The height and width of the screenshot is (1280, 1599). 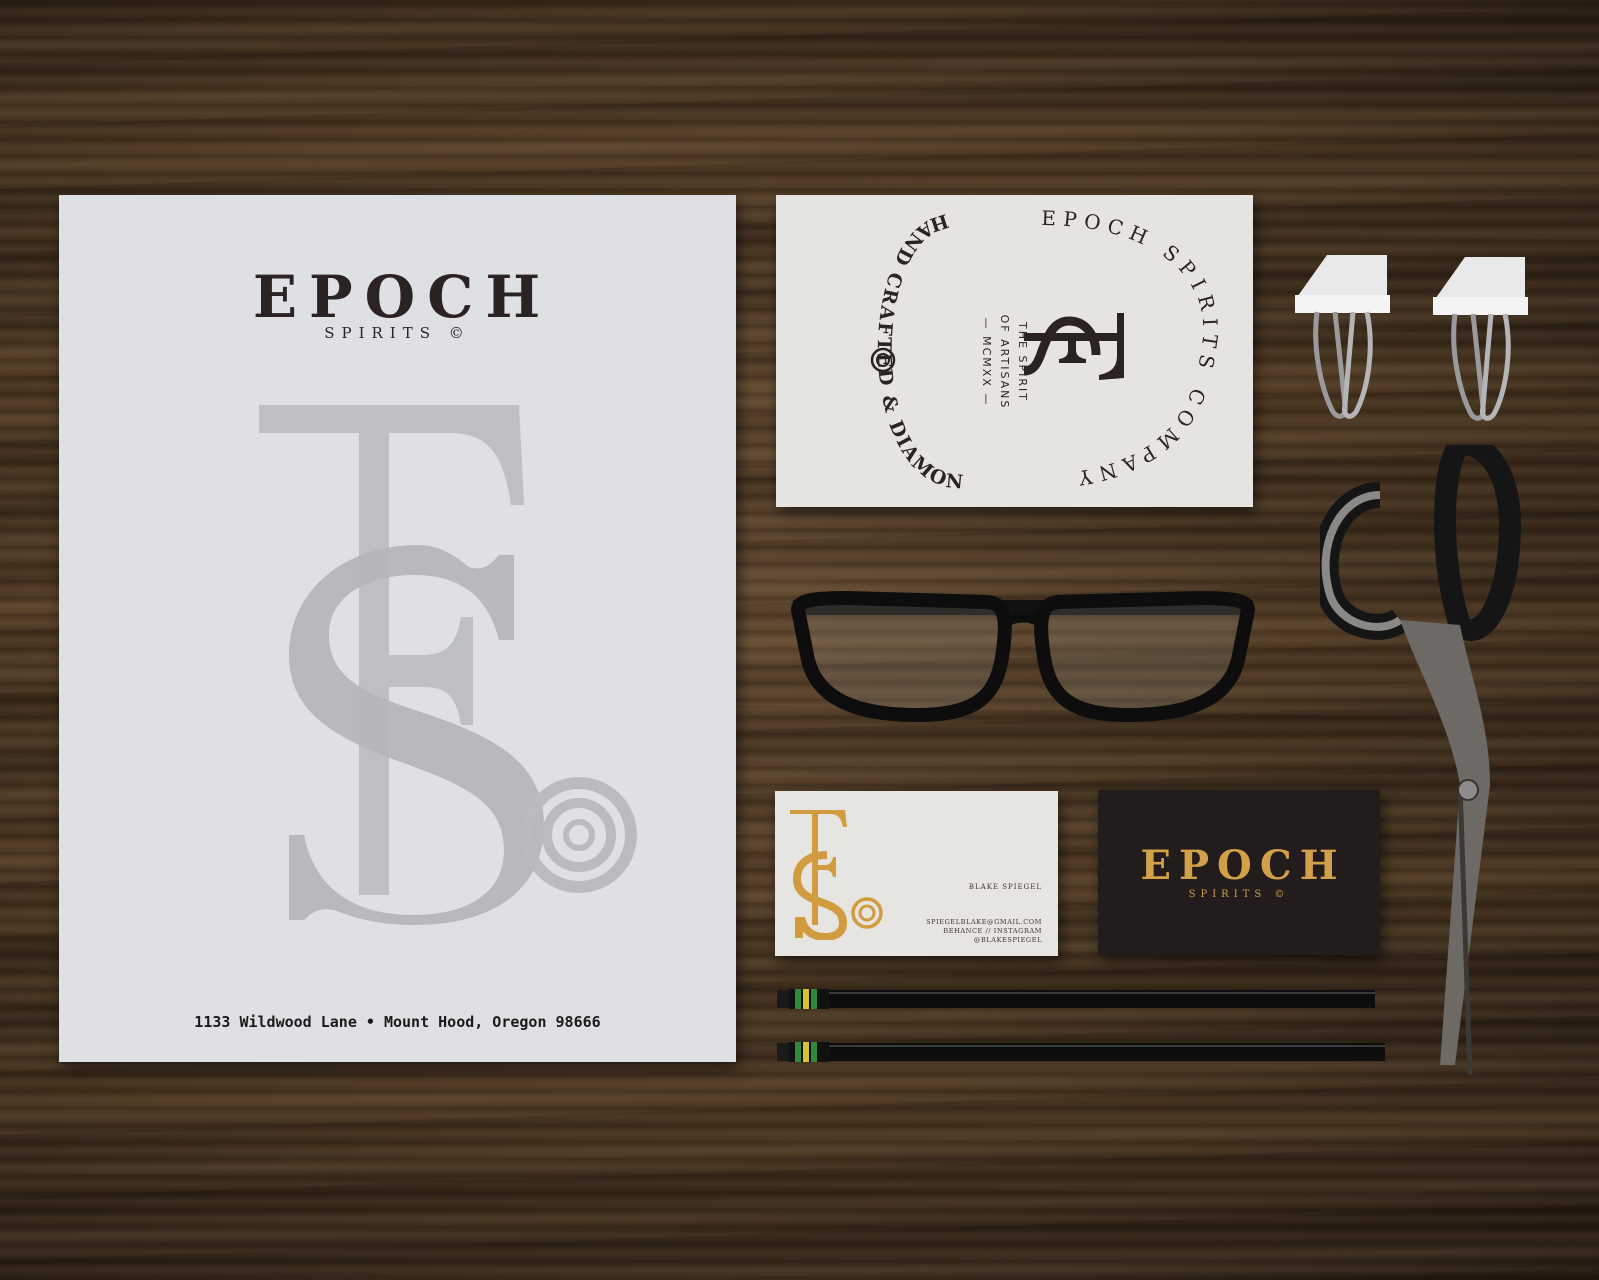 What do you see at coordinates (984, 922) in the screenshot?
I see `contact-email: SPIEGELBLAKE@GMAIL.COM` at bounding box center [984, 922].